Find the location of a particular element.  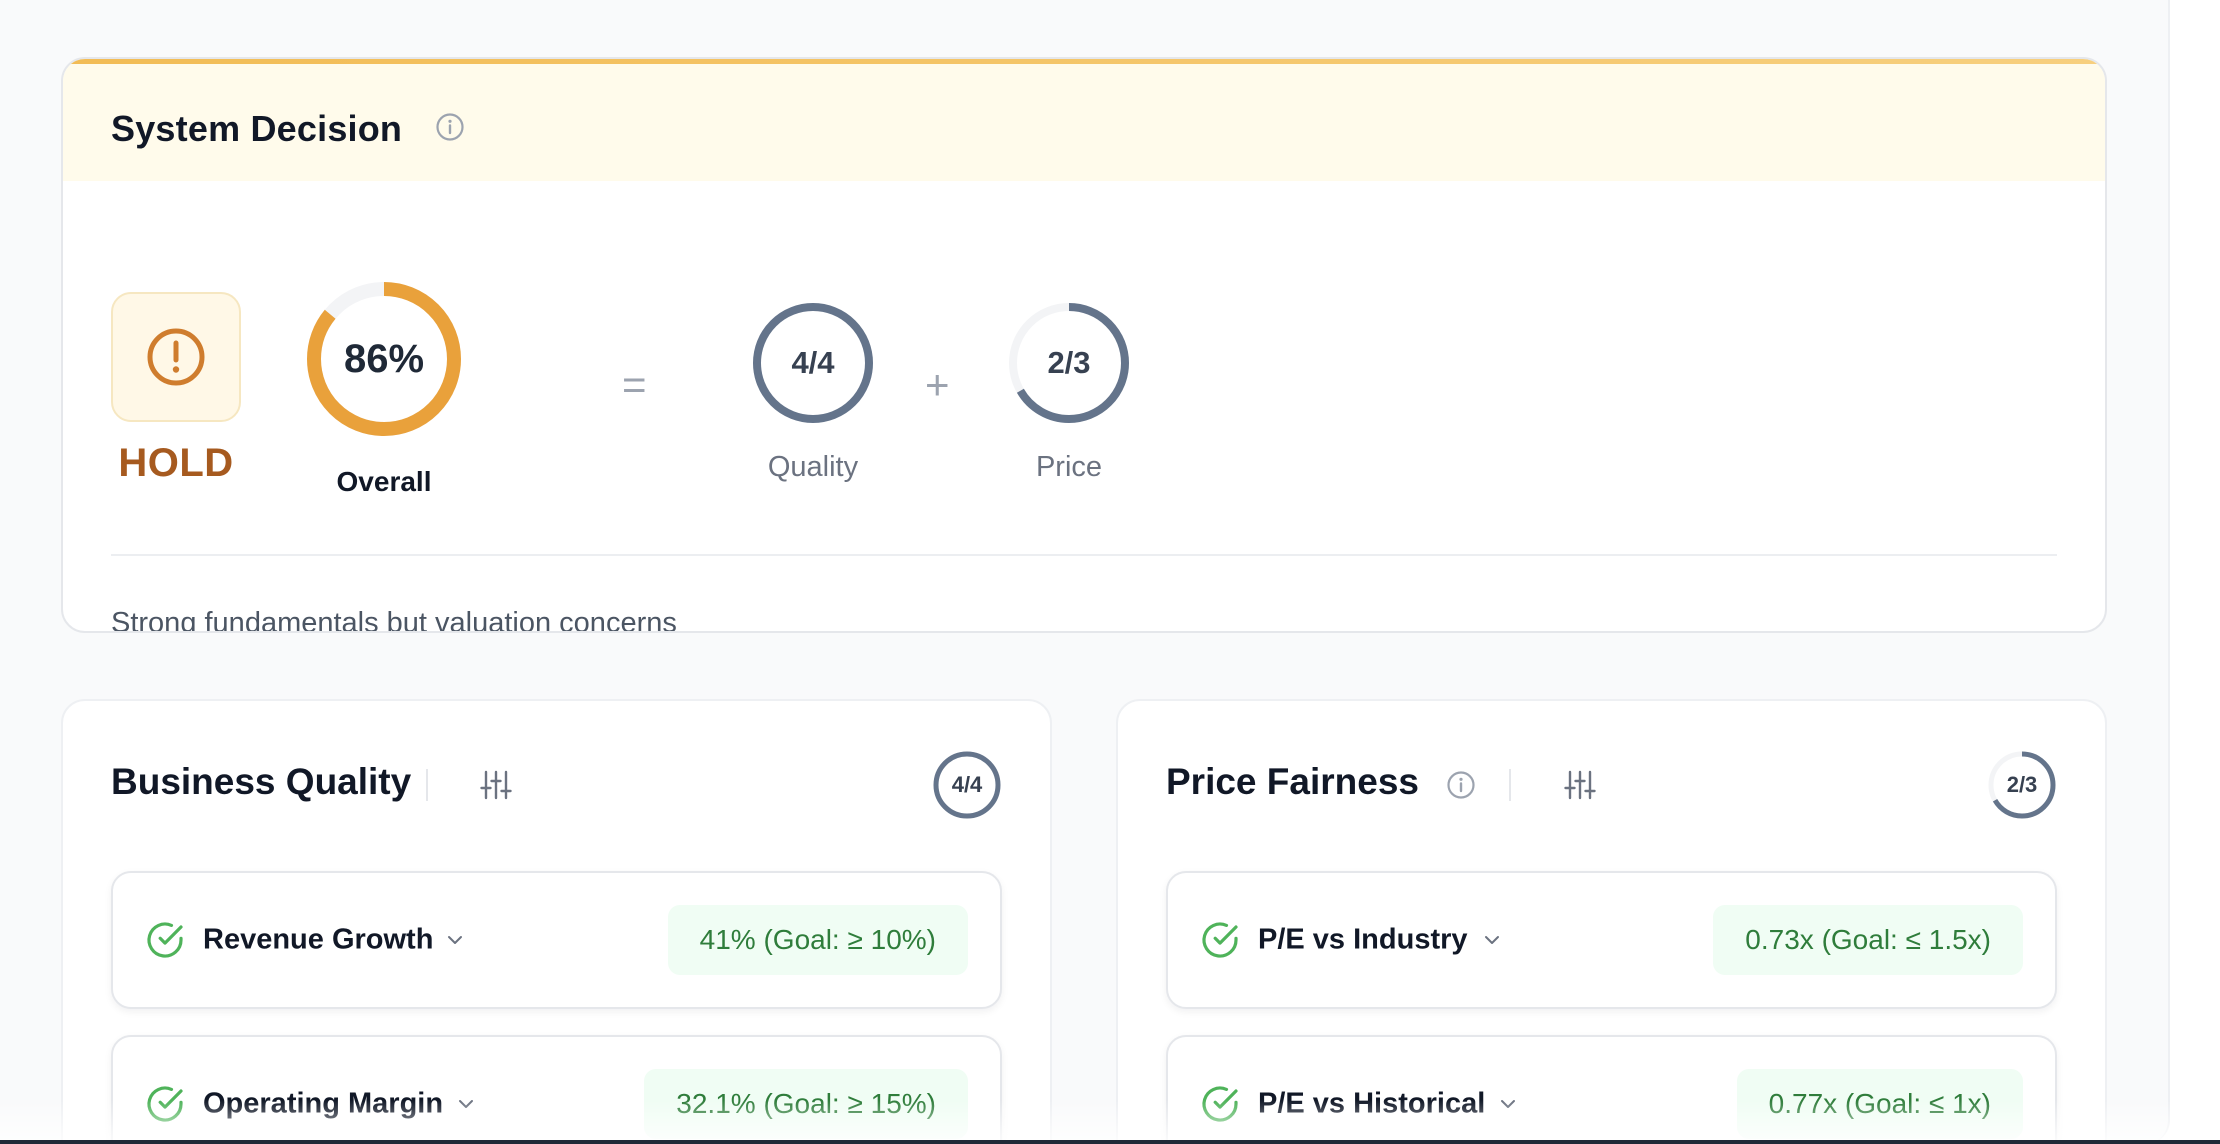

decision-divider is located at coordinates (1084, 555).